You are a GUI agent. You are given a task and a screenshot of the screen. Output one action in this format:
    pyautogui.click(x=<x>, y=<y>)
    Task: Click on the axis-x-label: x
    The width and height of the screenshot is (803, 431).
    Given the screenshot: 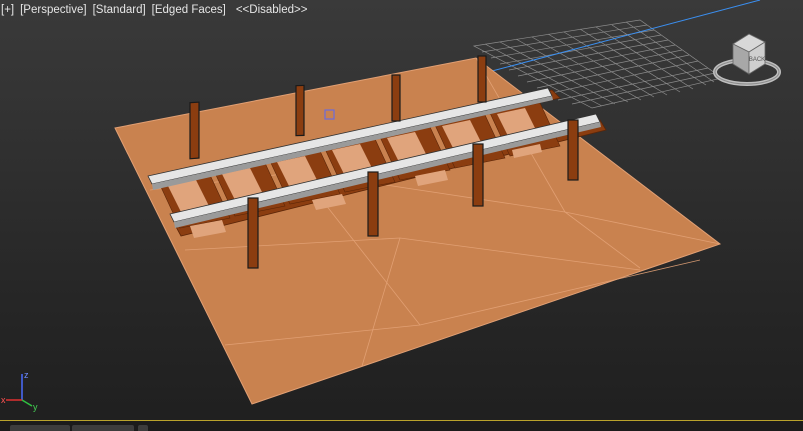 What is the action you would take?
    pyautogui.click(x=3, y=400)
    